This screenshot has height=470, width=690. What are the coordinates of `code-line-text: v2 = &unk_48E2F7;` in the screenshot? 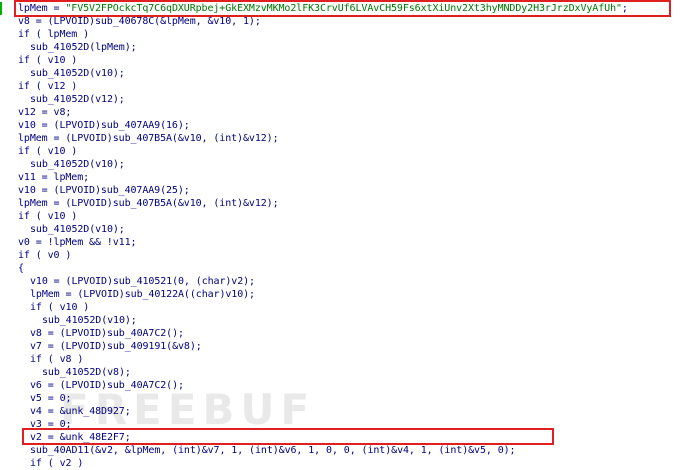 It's located at (80, 437).